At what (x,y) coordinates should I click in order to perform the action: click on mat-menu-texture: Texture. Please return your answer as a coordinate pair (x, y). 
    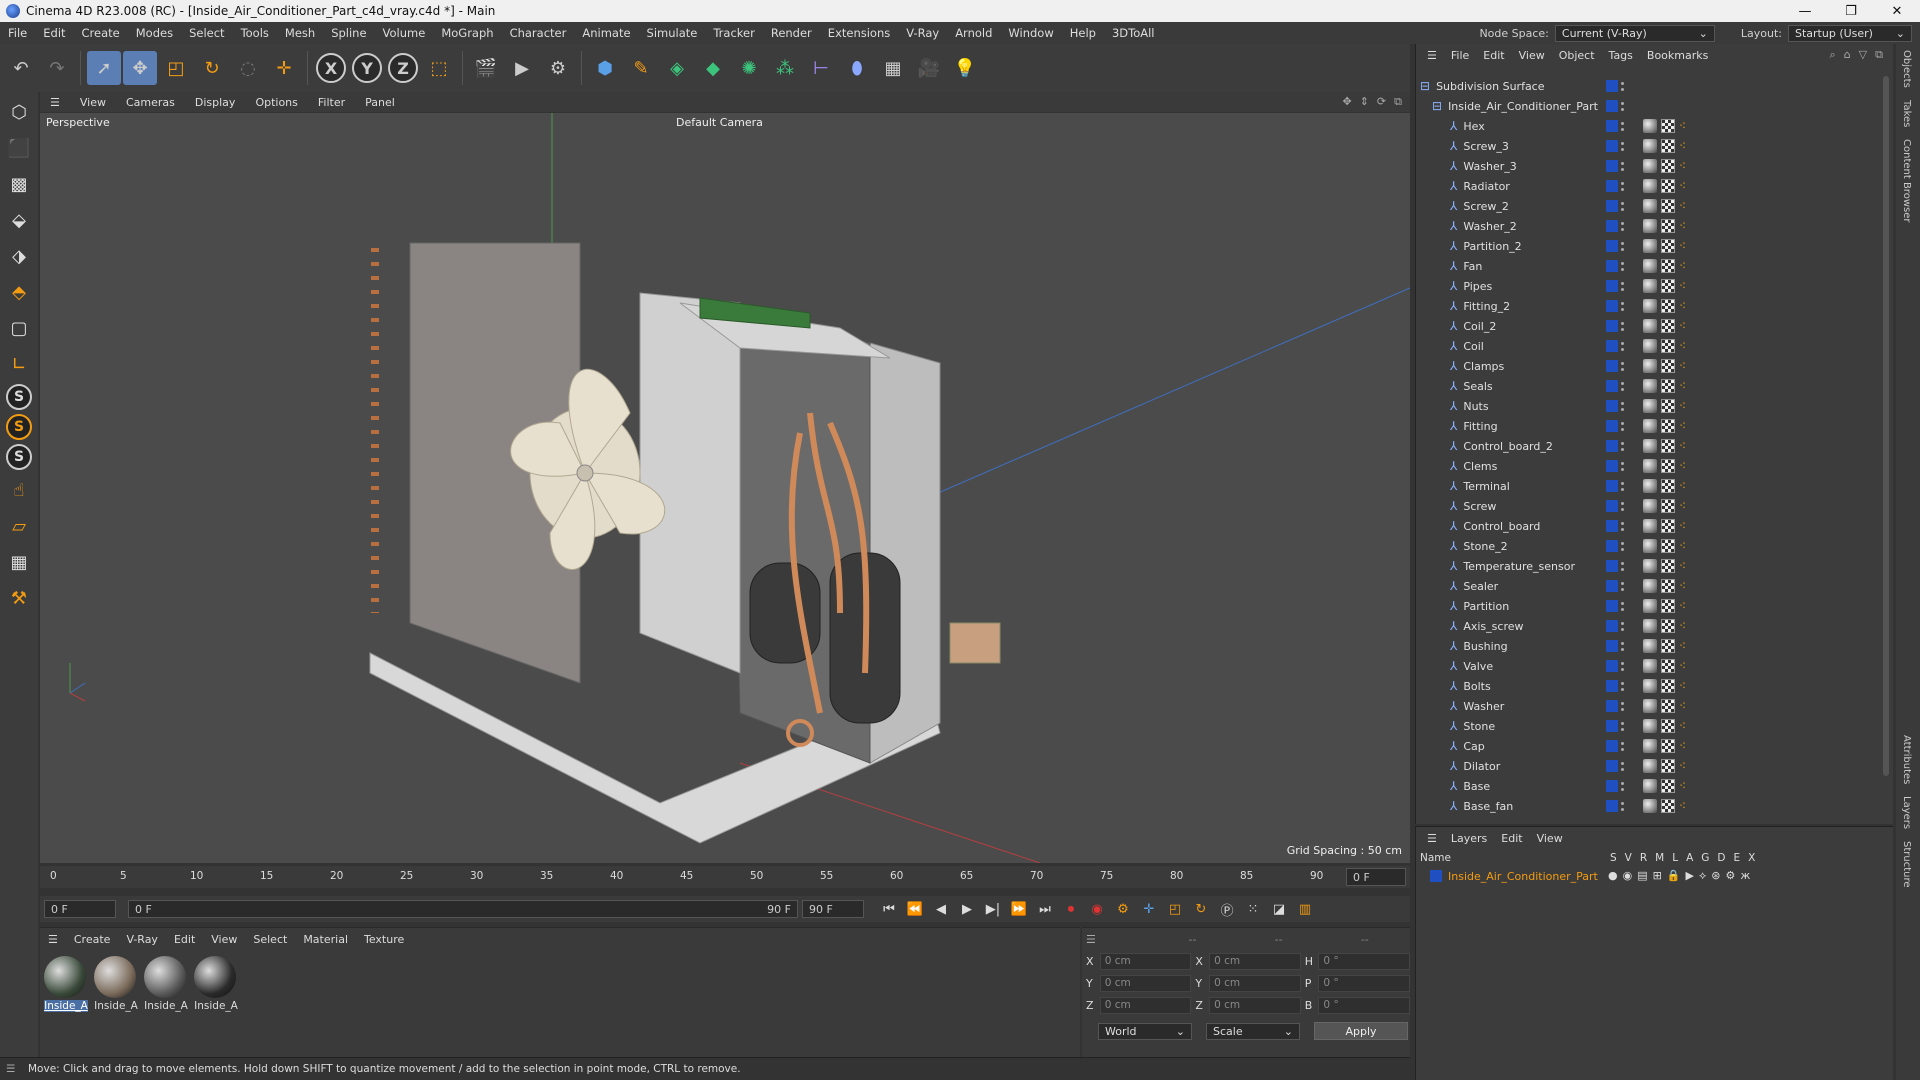
    Looking at the image, I should click on (384, 939).